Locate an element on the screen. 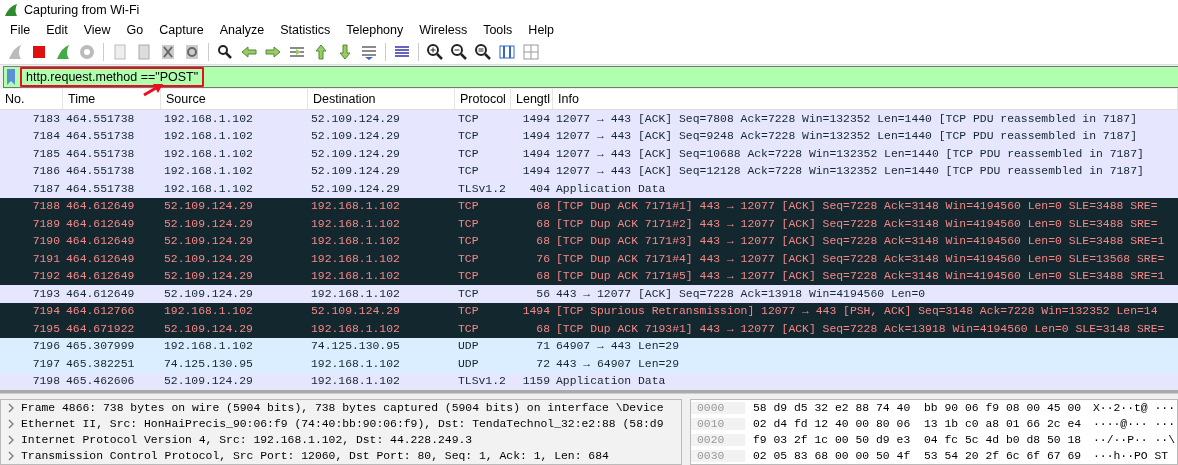 Image resolution: width=1178 pixels, height=465 pixels. table-cell-text: 443 → 12077 [ACK] Seq=7228 Ack=13918 Win=4194560 Len=0 is located at coordinates (741, 293).